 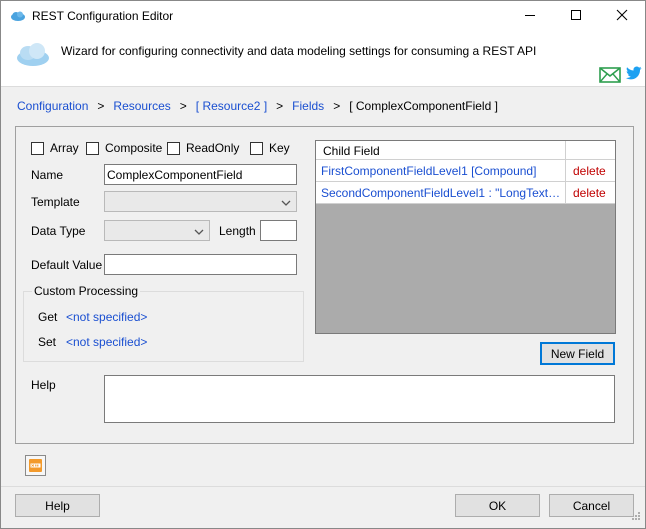 I want to click on composite-label: Composite, so click(x=134, y=148).